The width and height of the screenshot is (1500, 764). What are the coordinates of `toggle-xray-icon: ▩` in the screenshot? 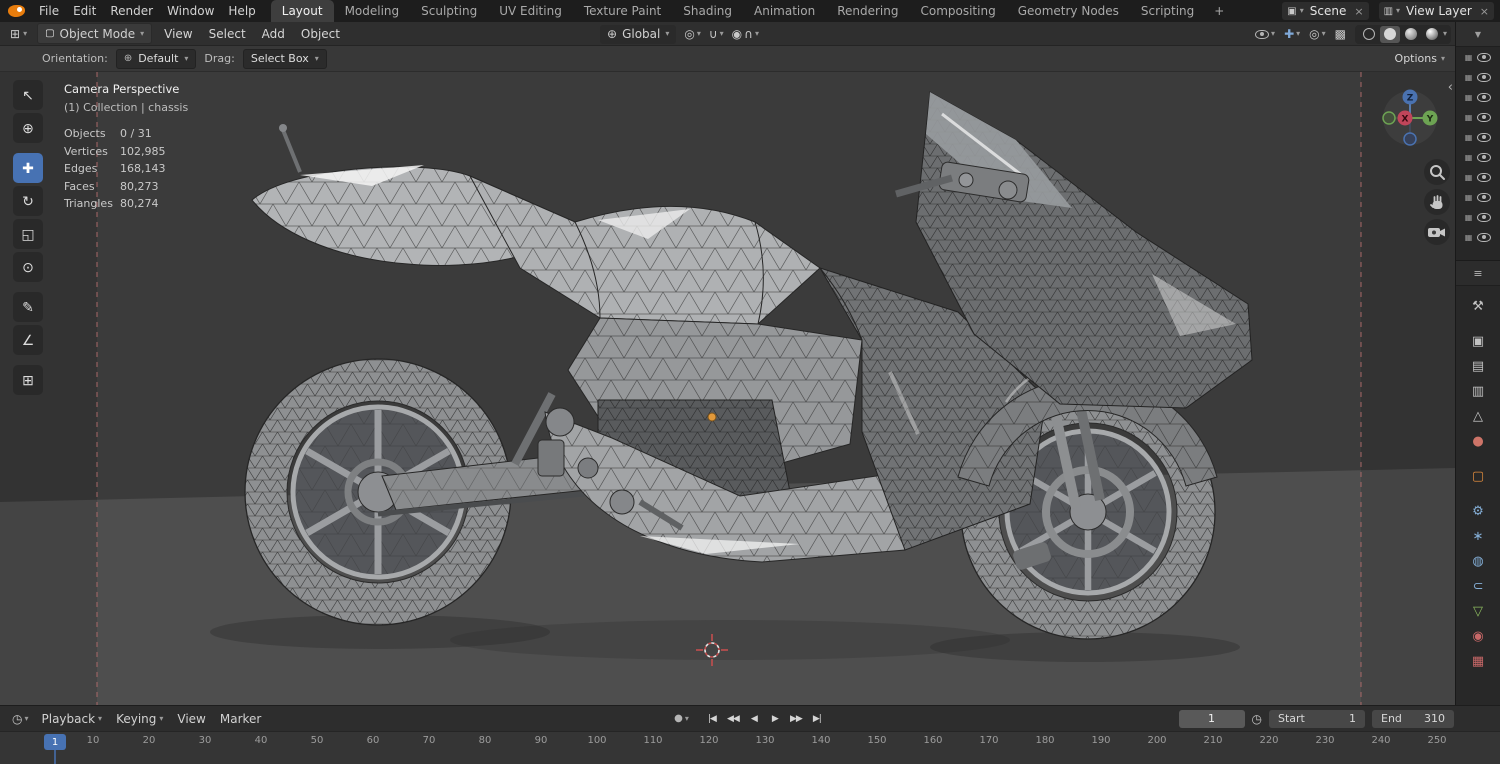 It's located at (1340, 34).